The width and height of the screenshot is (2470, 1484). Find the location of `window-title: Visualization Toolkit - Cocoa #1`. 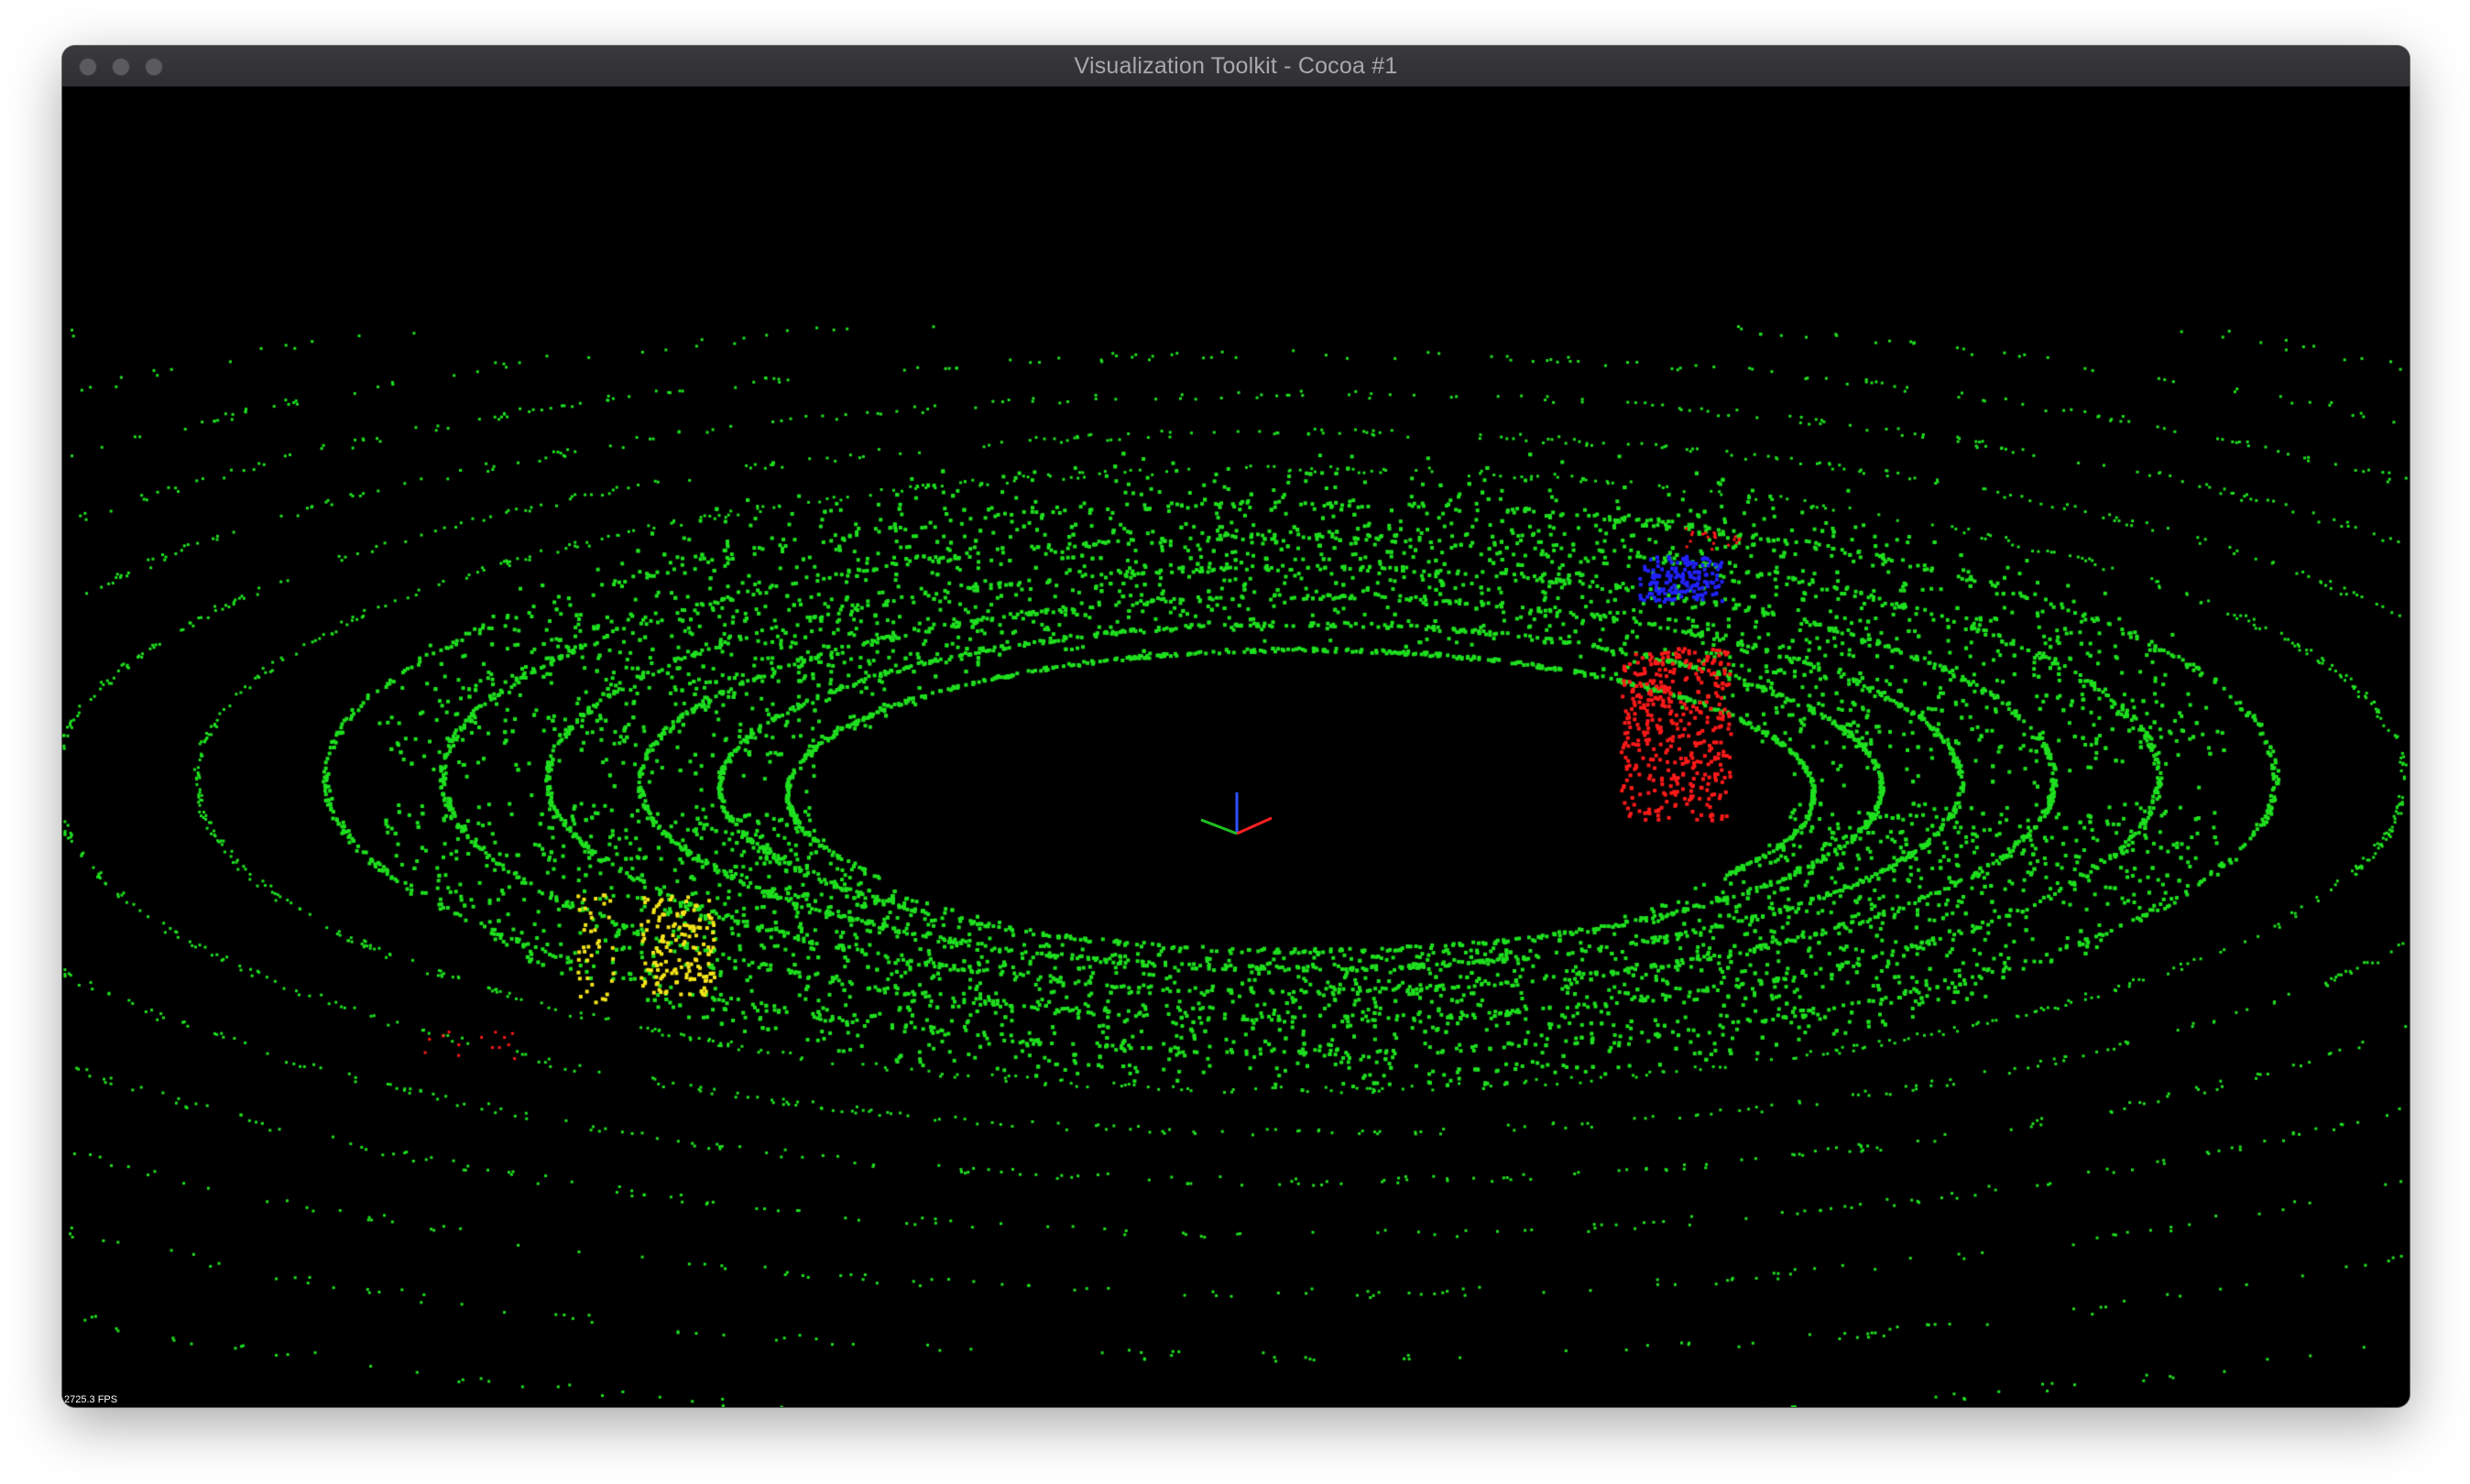

window-title: Visualization Toolkit - Cocoa #1 is located at coordinates (1236, 66).